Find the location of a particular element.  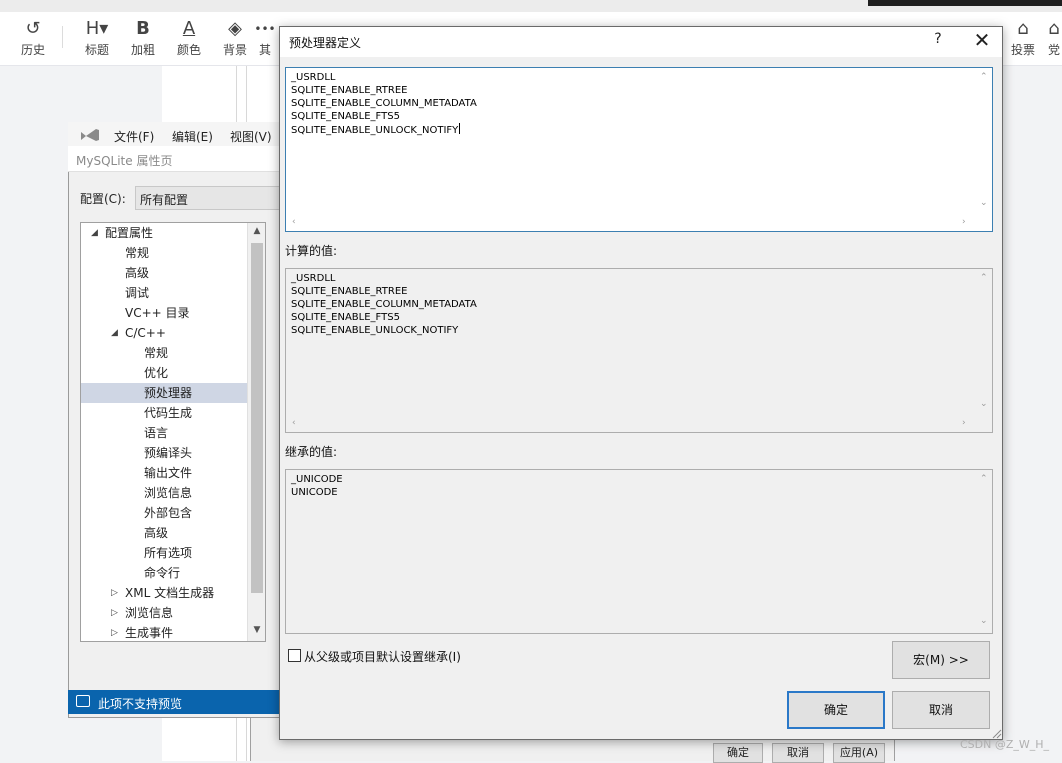

tree-item-label: XML 文档生成器 is located at coordinates (170, 593).